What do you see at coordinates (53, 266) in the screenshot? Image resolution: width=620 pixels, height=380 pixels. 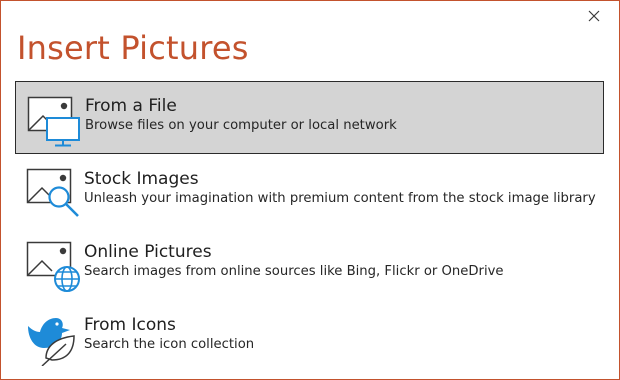 I see `picture-globe-icon` at bounding box center [53, 266].